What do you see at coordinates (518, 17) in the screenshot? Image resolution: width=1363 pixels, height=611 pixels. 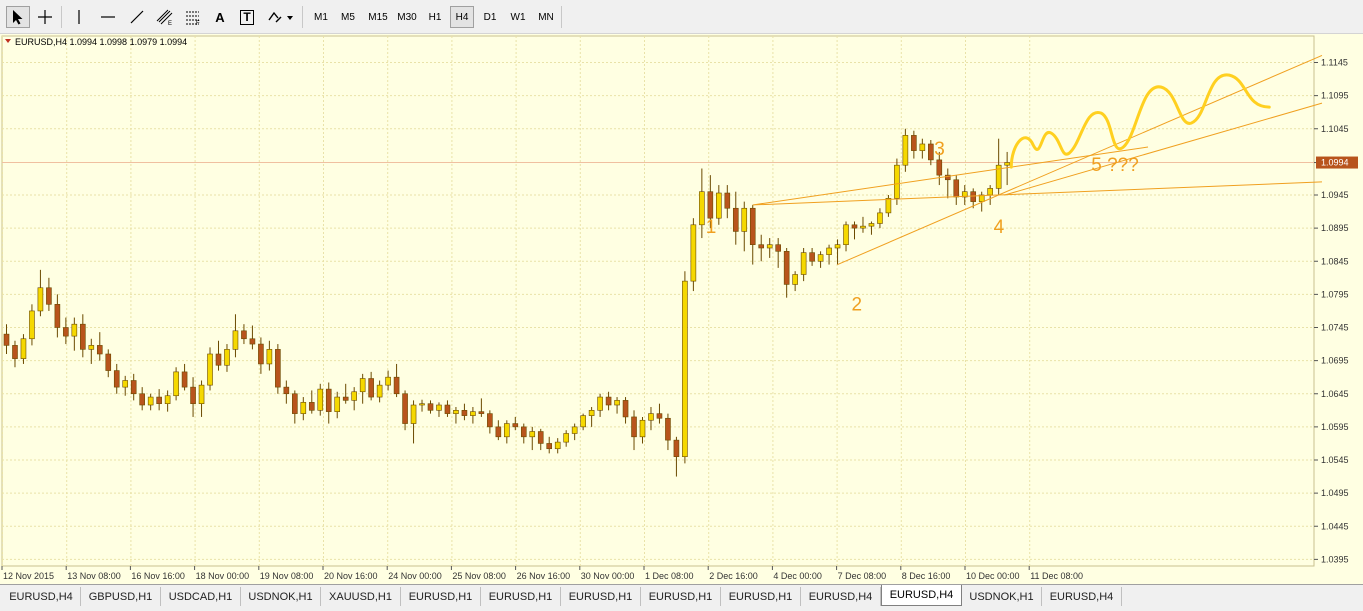 I see `timeframe-w1-button: W1` at bounding box center [518, 17].